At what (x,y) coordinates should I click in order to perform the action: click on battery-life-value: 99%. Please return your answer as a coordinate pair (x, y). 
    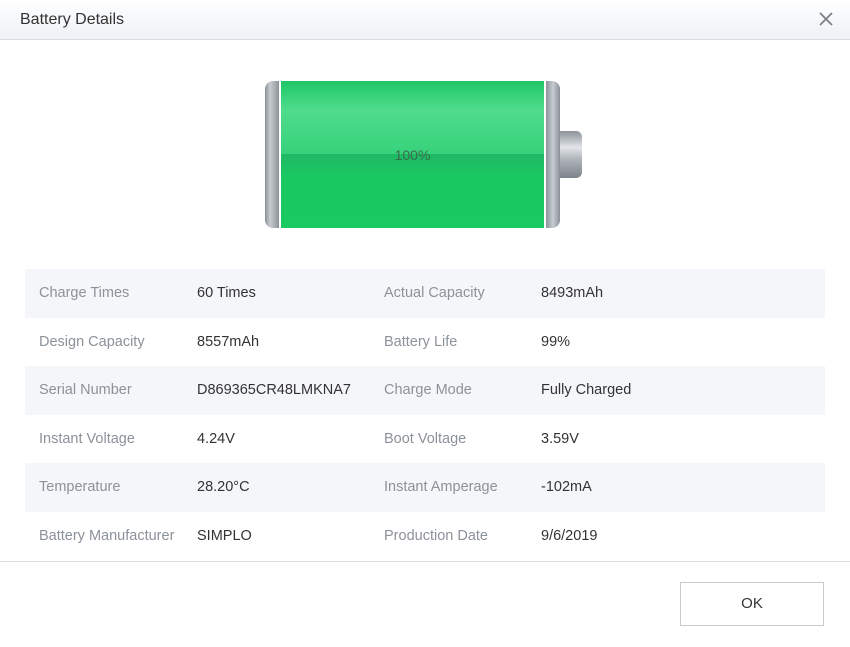
    Looking at the image, I should click on (556, 341).